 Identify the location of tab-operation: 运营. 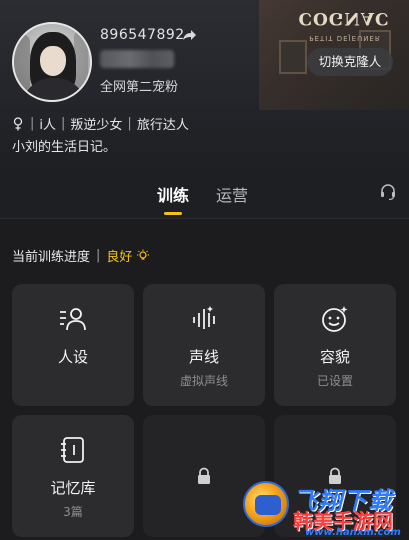
(232, 194).